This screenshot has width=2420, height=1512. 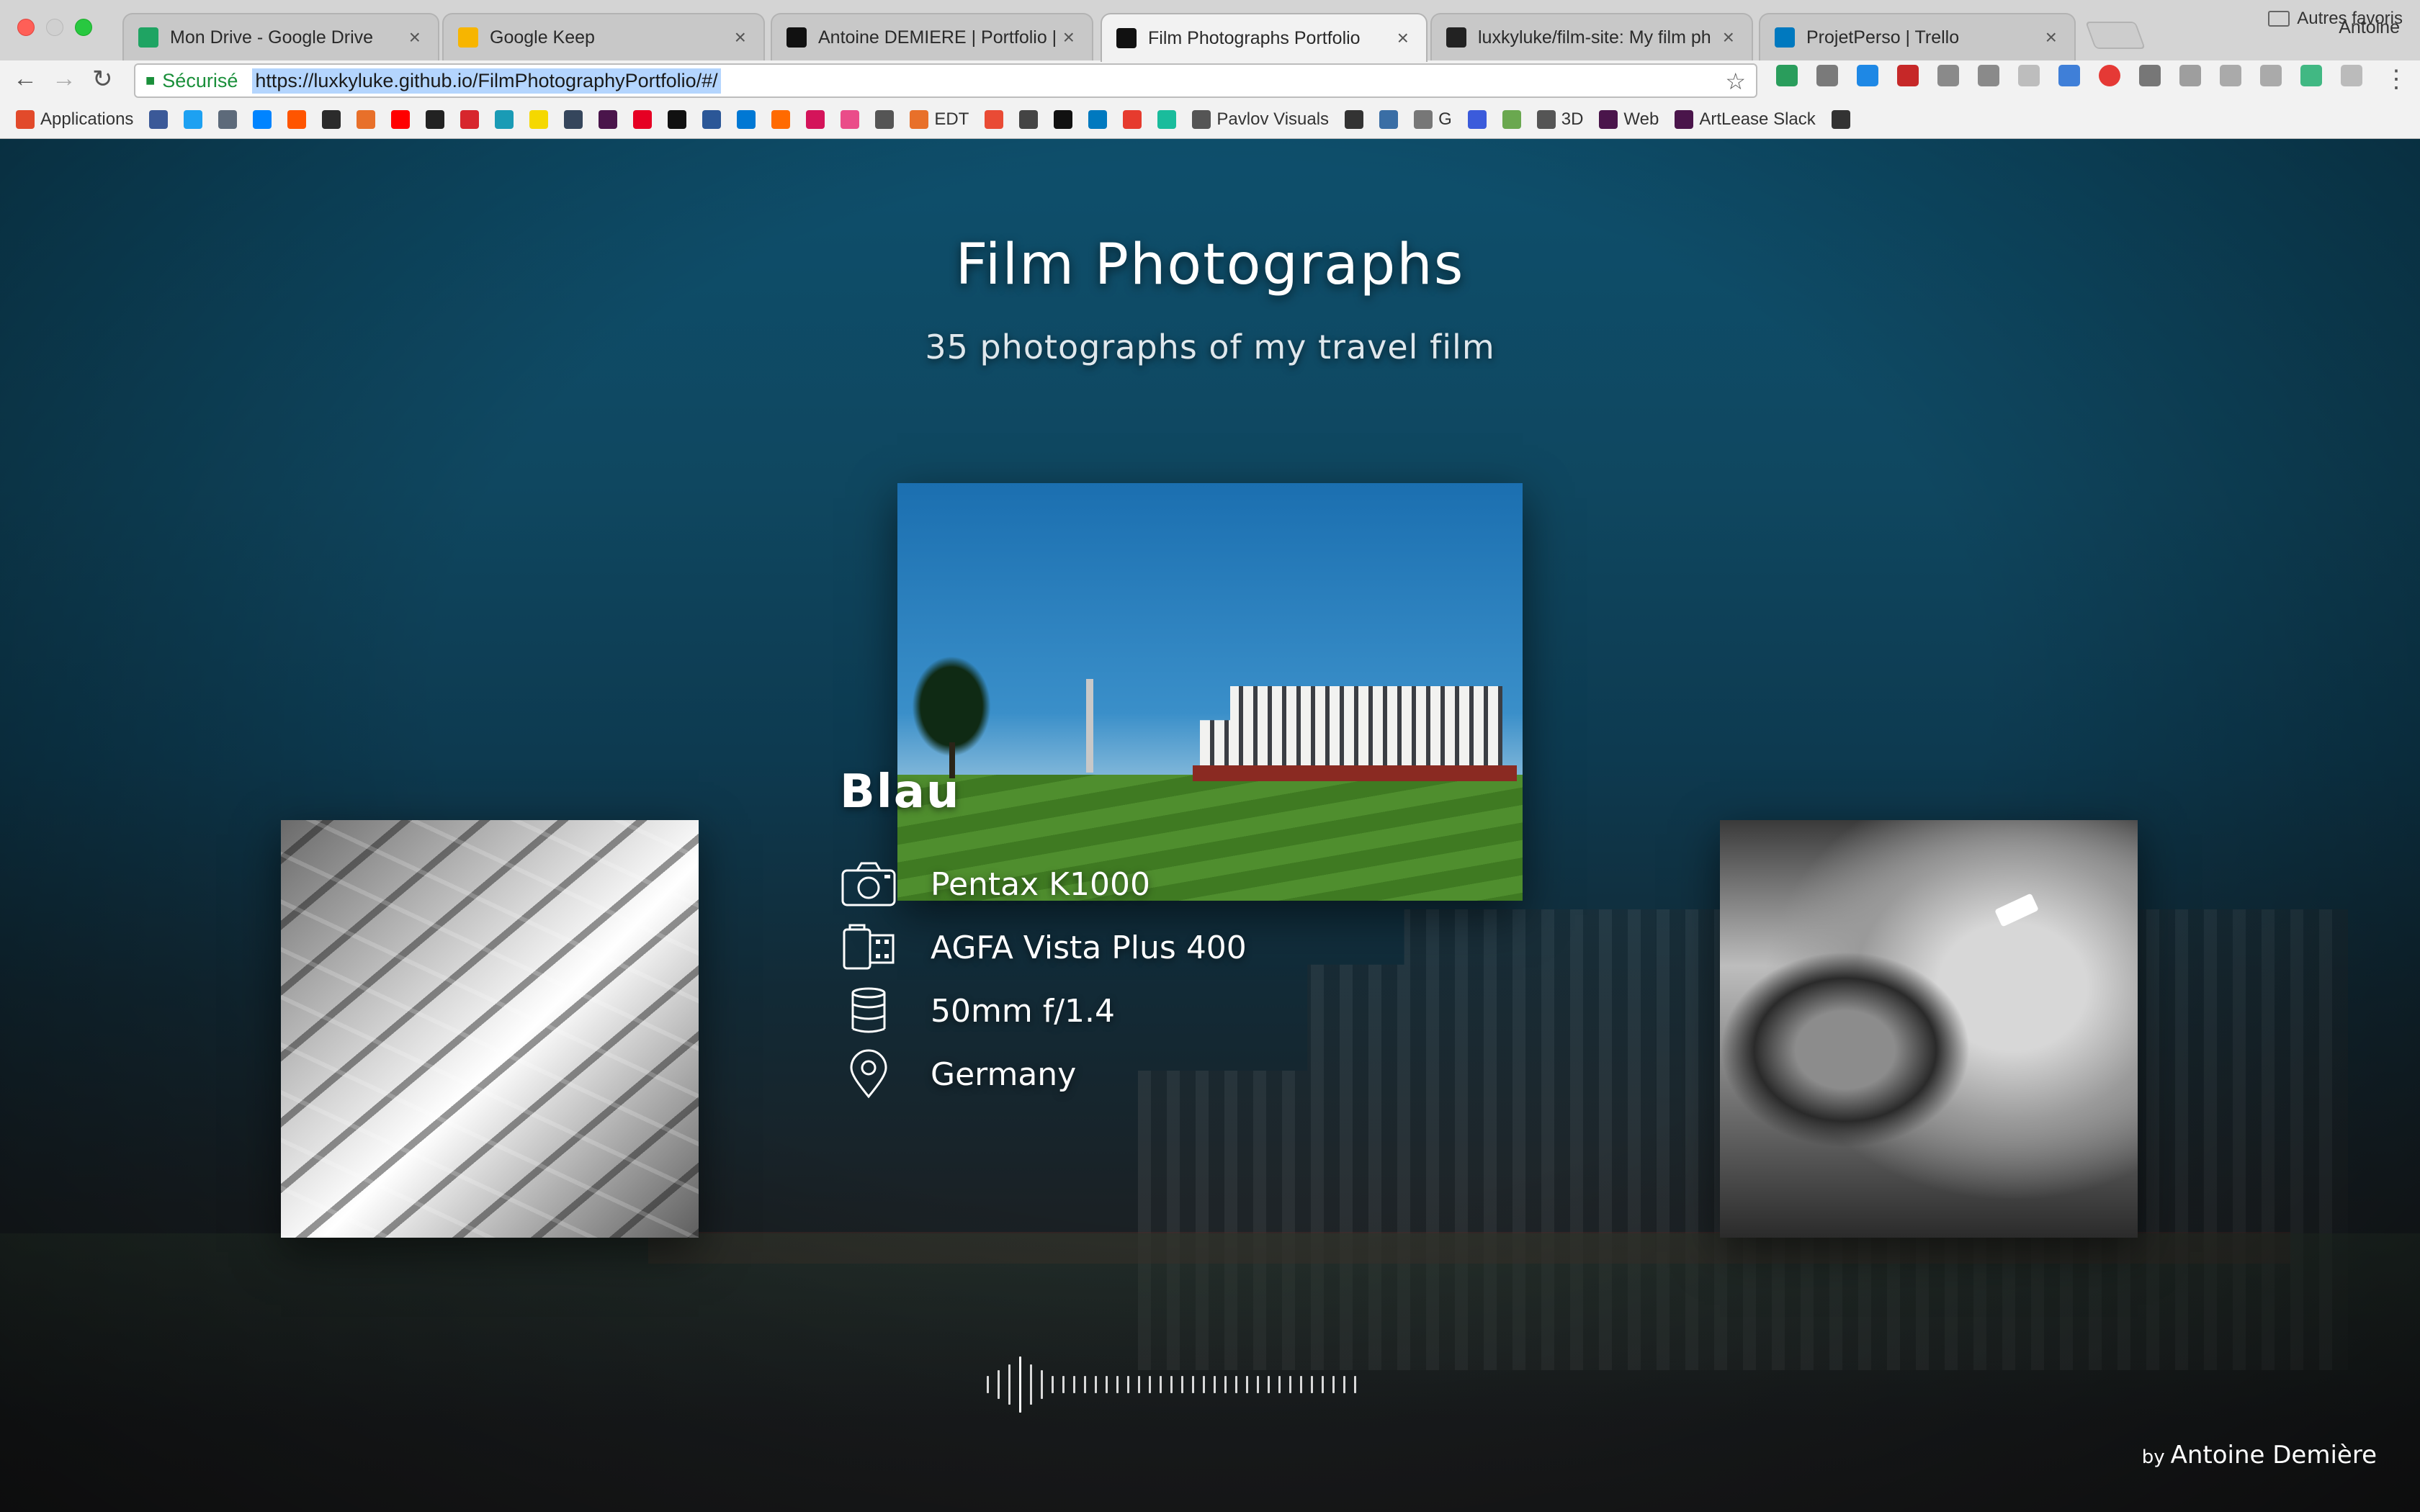 I want to click on bookmark-item: EDT, so click(x=939, y=119).